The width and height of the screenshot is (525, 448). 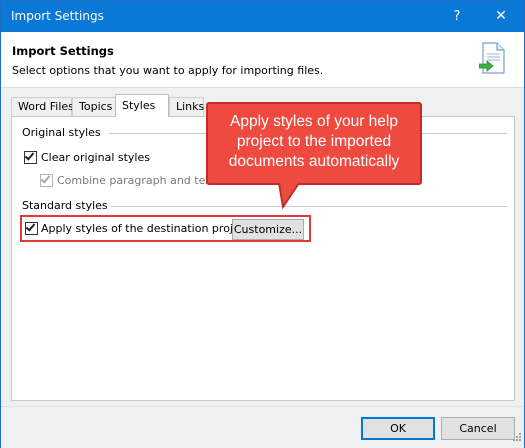 I want to click on callout-pointer, so click(x=289, y=196).